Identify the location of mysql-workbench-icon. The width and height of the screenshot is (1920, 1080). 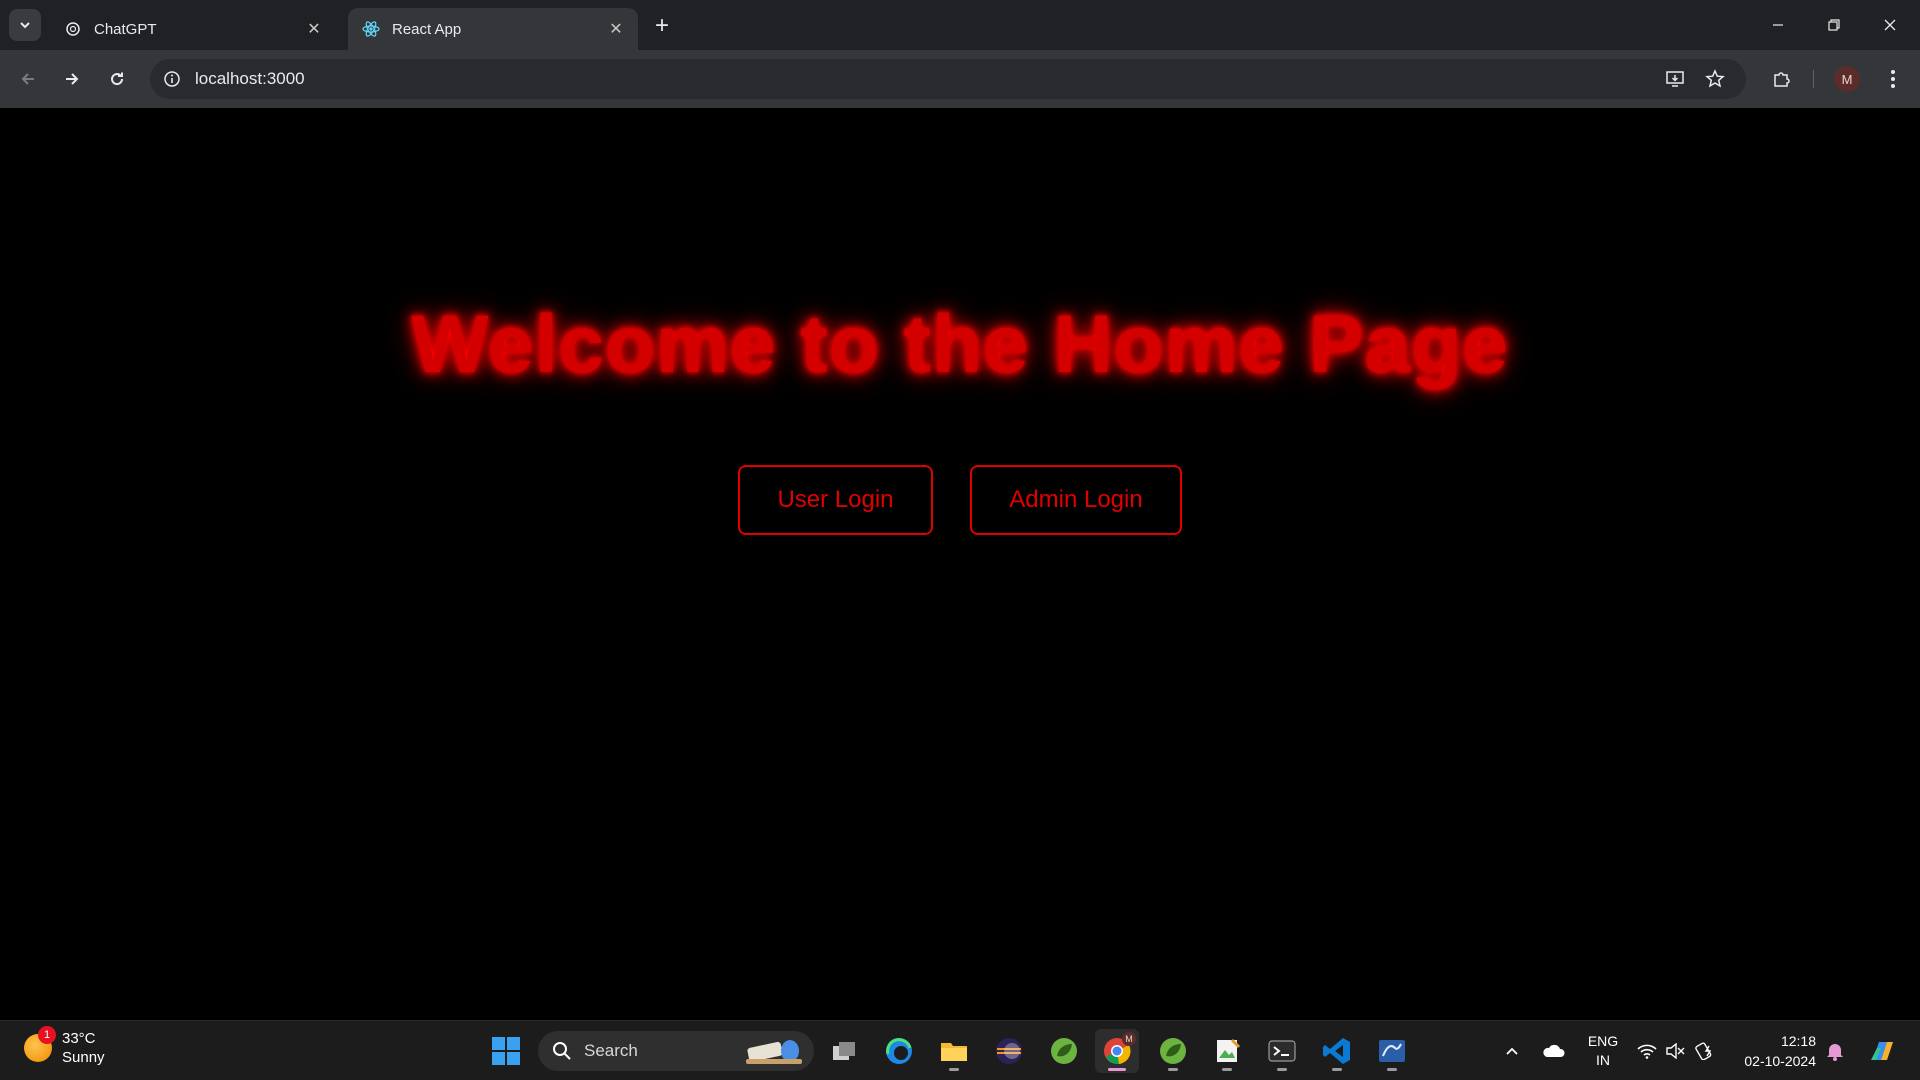
(1392, 1051).